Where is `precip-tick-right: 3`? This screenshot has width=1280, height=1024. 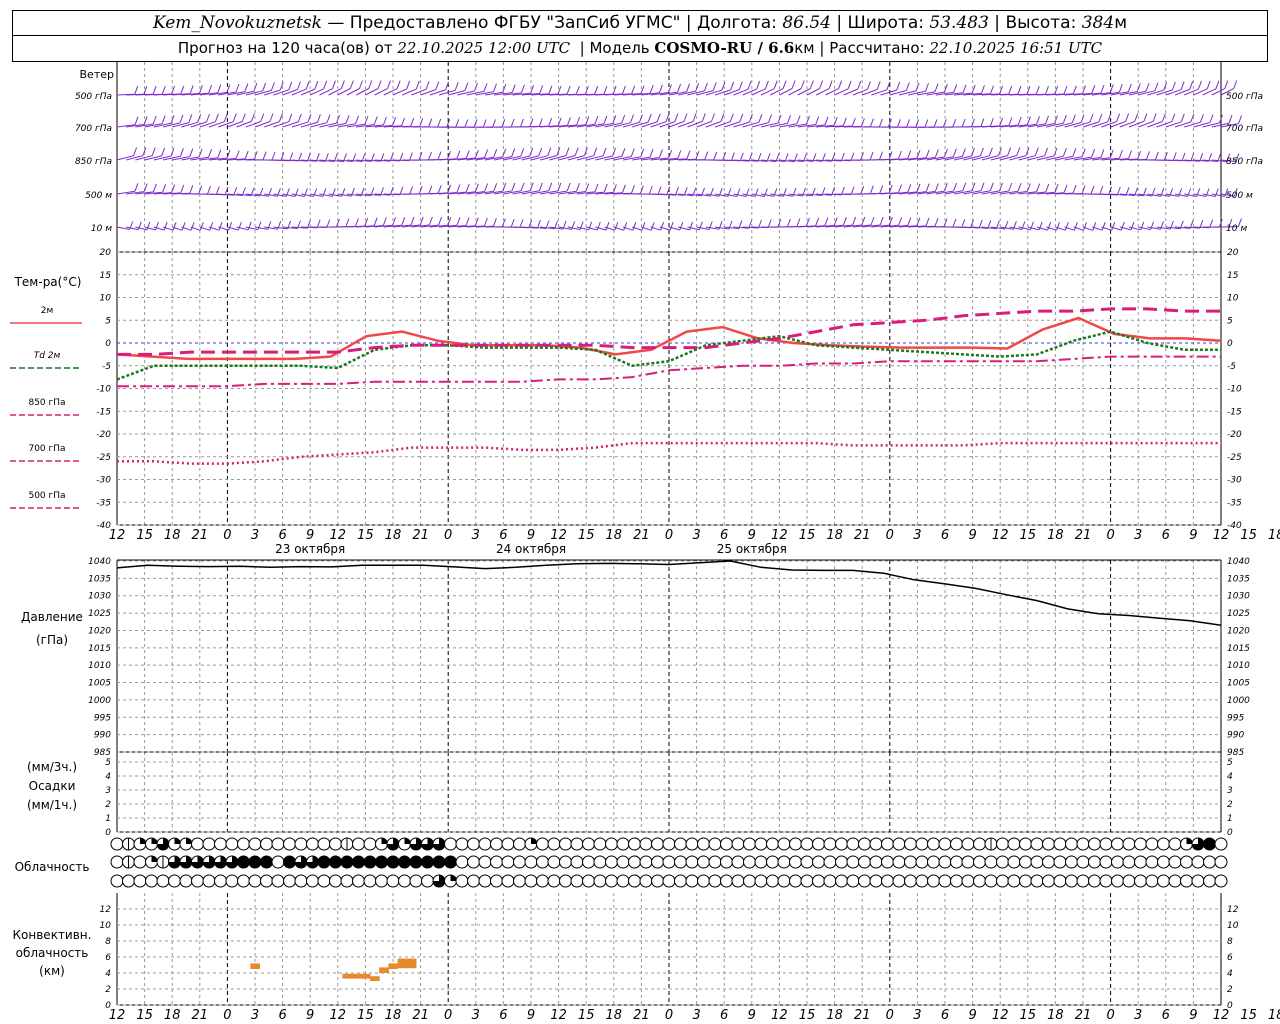
precip-tick-right: 3 is located at coordinates (1230, 791).